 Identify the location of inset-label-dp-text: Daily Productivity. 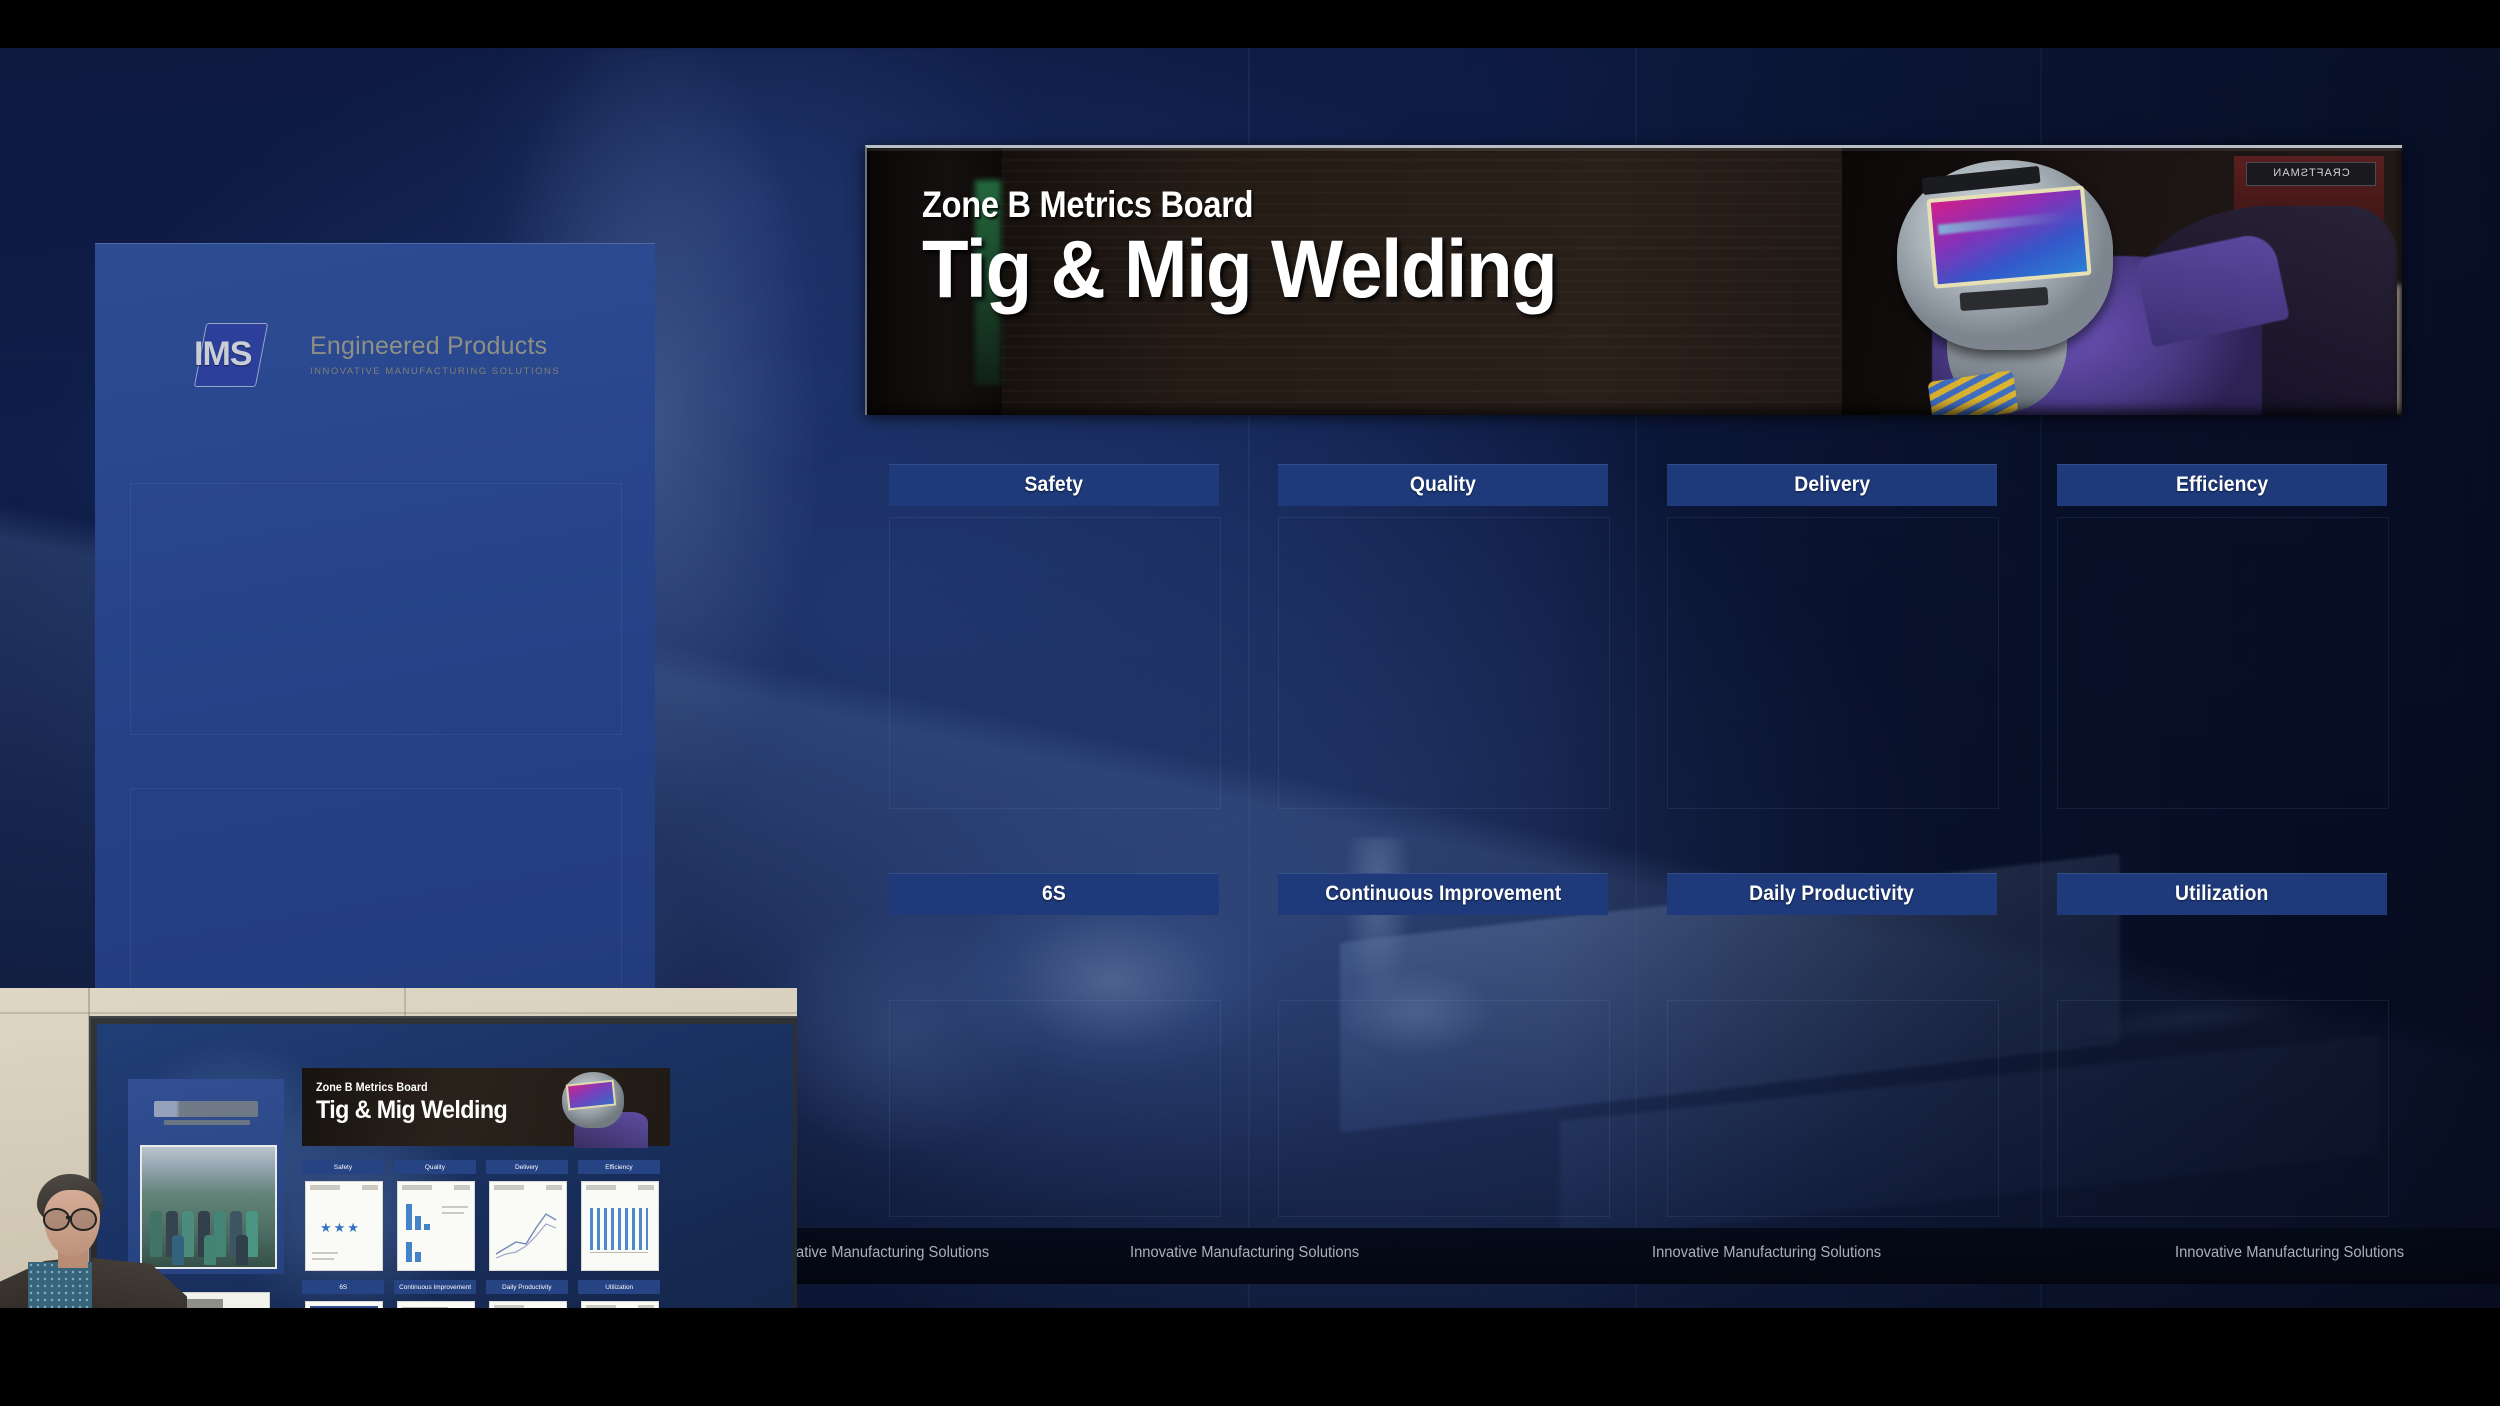
(527, 1287).